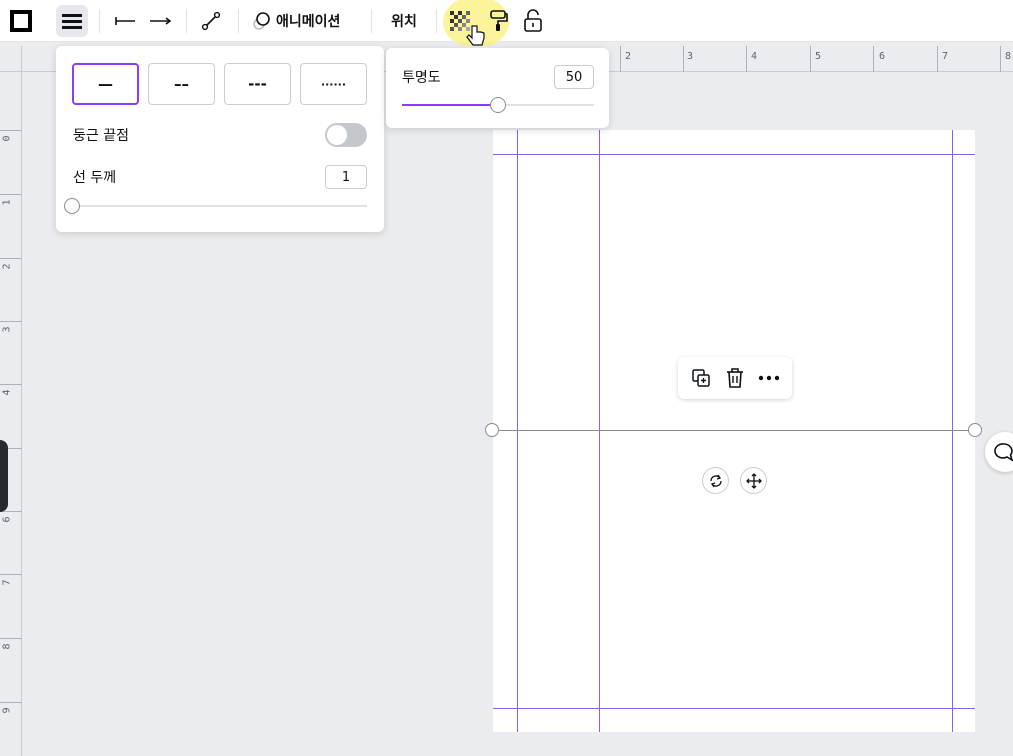 The width and height of the screenshot is (1013, 756). What do you see at coordinates (818, 56) in the screenshot?
I see `ruler-top-label: 5` at bounding box center [818, 56].